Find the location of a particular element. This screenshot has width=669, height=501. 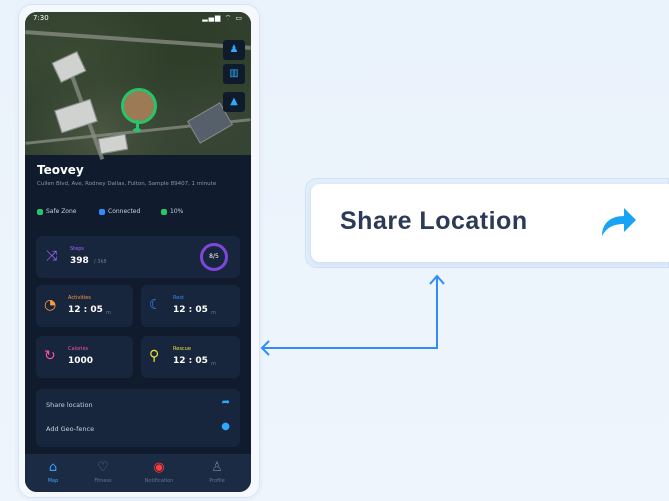

calories-card: ↻ Calories 1000 is located at coordinates (84, 357).